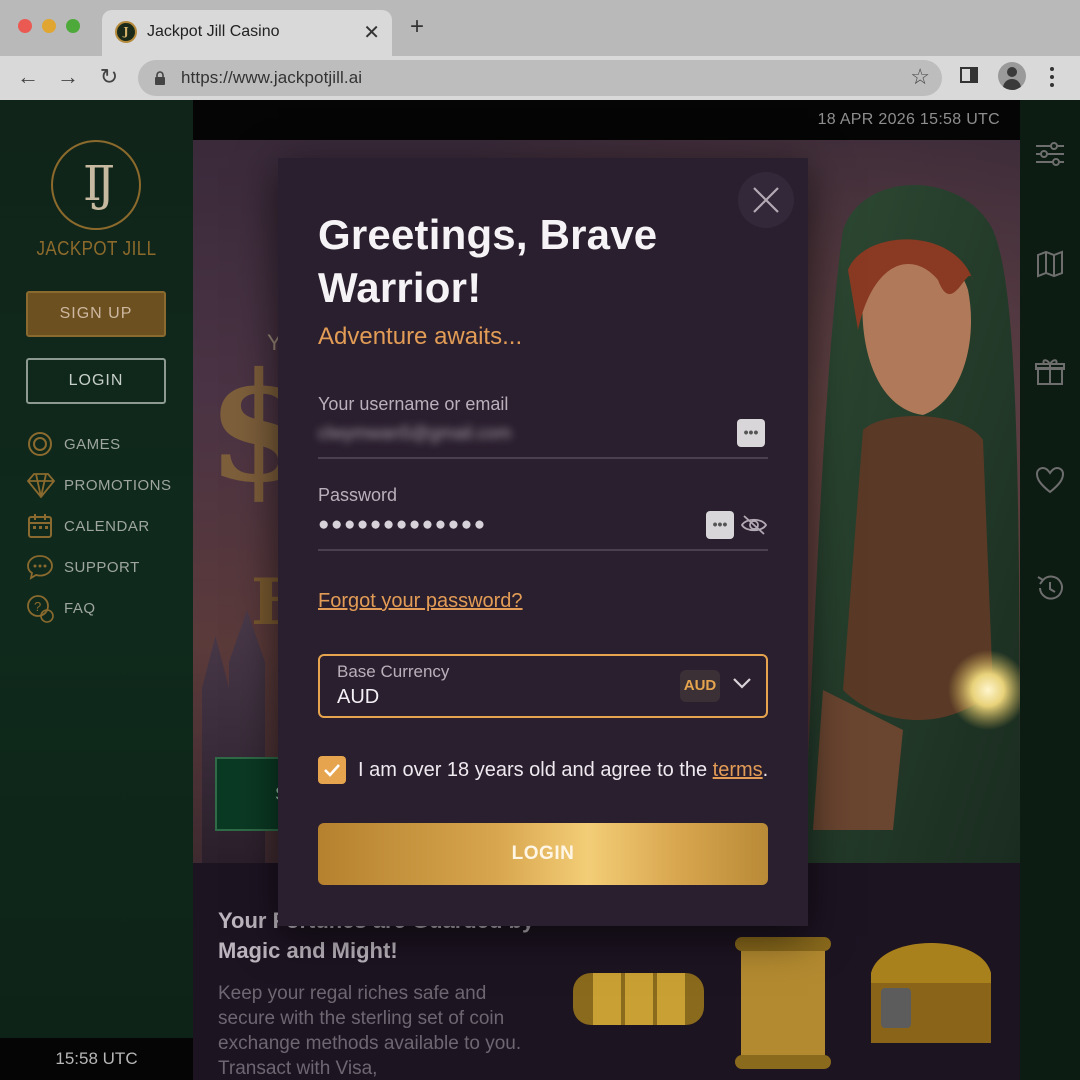  What do you see at coordinates (540, 28) in the screenshot?
I see `browser-tab-bar: J Jackpot Jill Casino ✕ +` at bounding box center [540, 28].